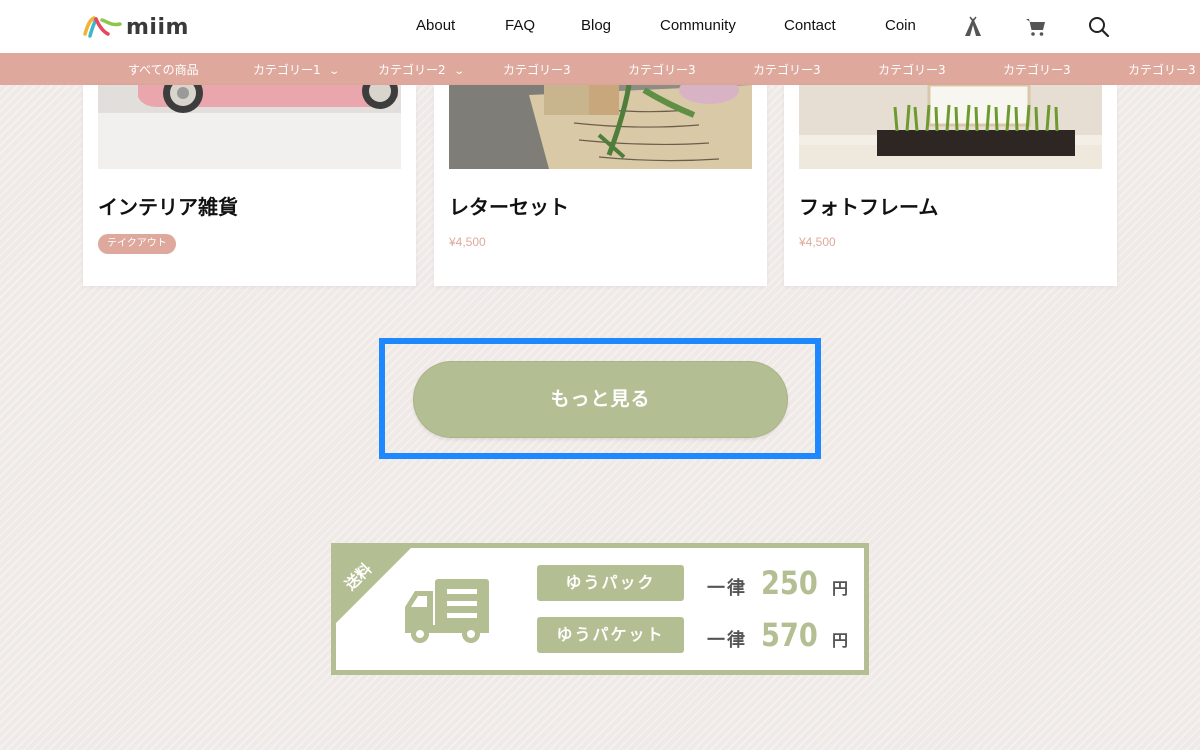 The height and width of the screenshot is (750, 1200). What do you see at coordinates (1036, 27) in the screenshot?
I see `cart-icon` at bounding box center [1036, 27].